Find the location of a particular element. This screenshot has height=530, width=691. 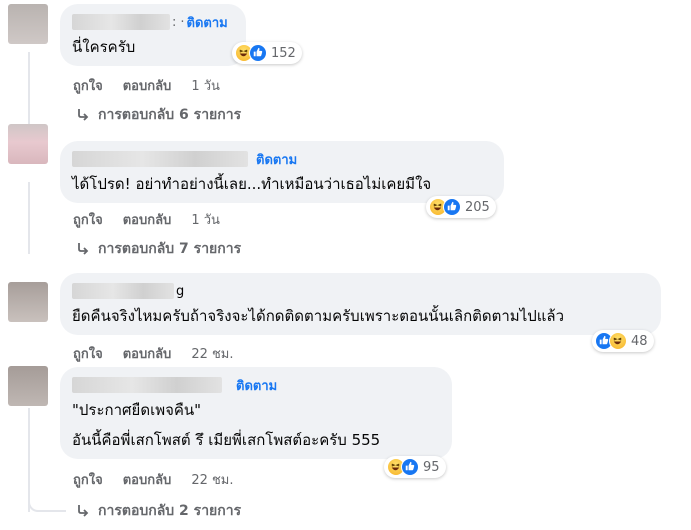

comment-author-row: : · ติดตาม is located at coordinates (153, 22).